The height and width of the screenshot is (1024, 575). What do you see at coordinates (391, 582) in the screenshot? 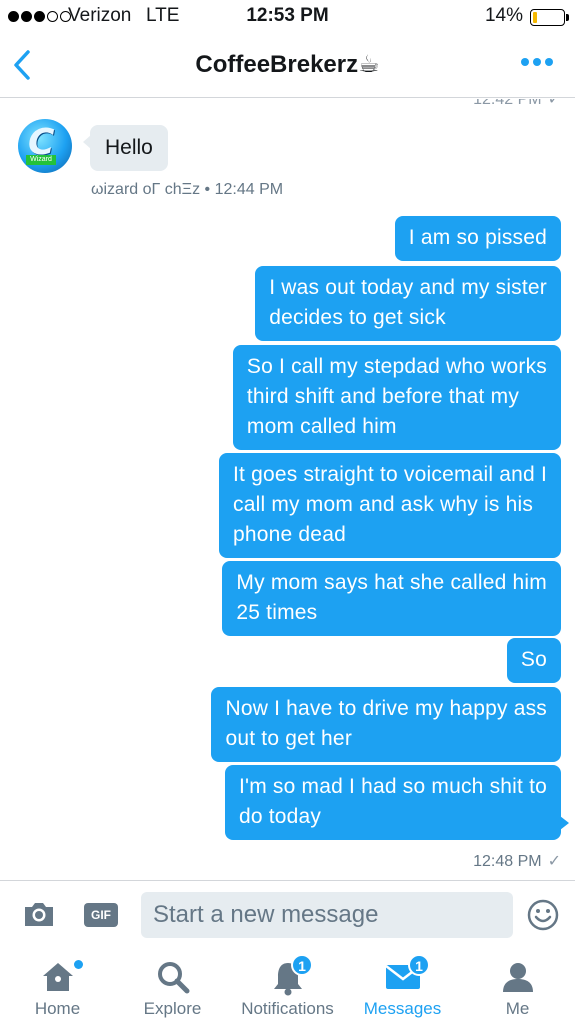
I see `message-line: My mom says hat she called him` at bounding box center [391, 582].